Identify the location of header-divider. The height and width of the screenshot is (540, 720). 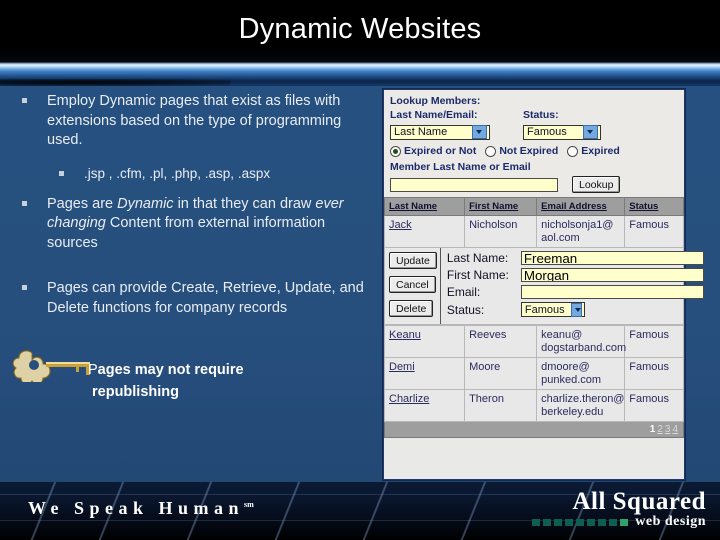
(360, 75).